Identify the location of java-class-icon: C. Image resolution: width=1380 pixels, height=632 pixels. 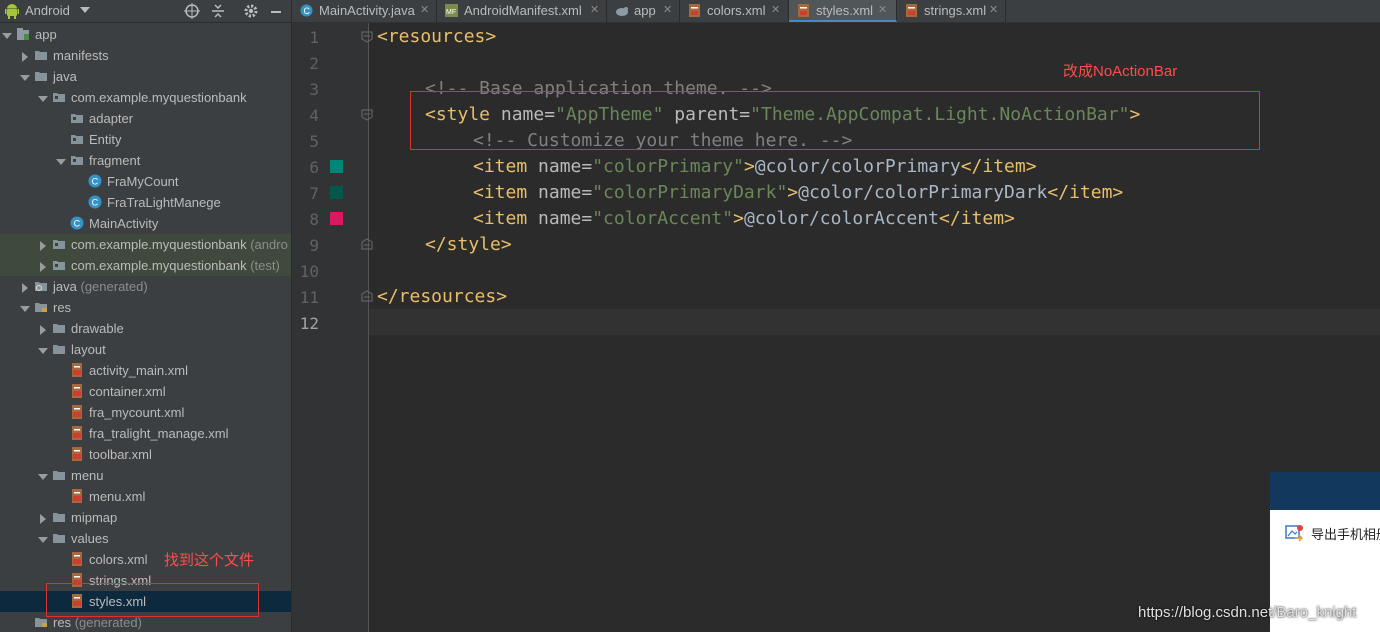
(95, 202).